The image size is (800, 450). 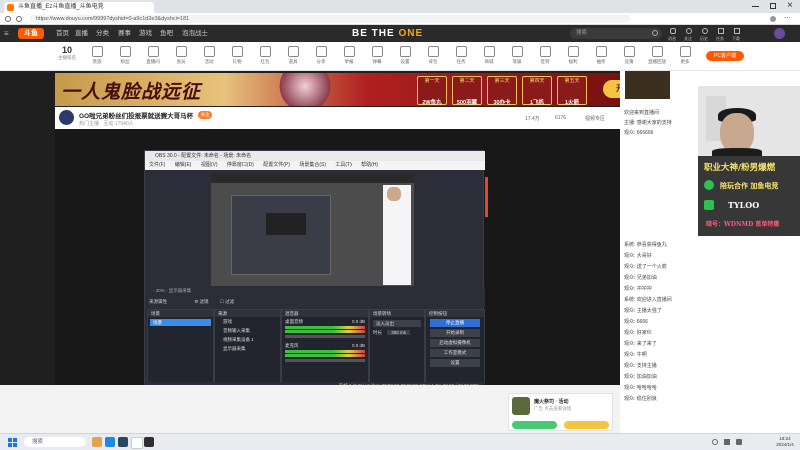 What do you see at coordinates (399, 332) in the screenshot?
I see `duration-input: 300 ms` at bounding box center [399, 332].